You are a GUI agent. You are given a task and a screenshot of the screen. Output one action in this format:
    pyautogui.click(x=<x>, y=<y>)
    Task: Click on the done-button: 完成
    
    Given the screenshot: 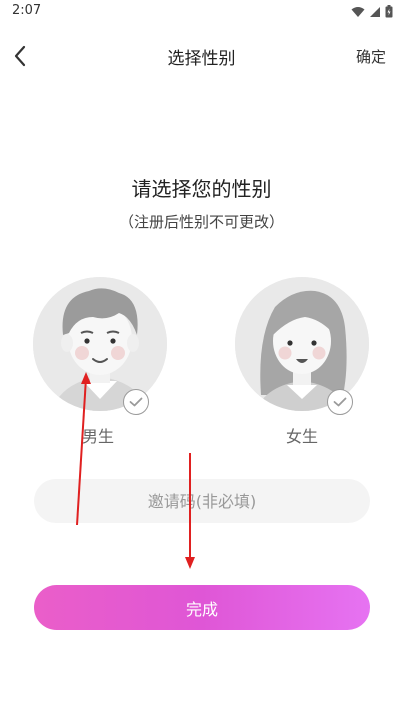 What is the action you would take?
    pyautogui.click(x=202, y=607)
    